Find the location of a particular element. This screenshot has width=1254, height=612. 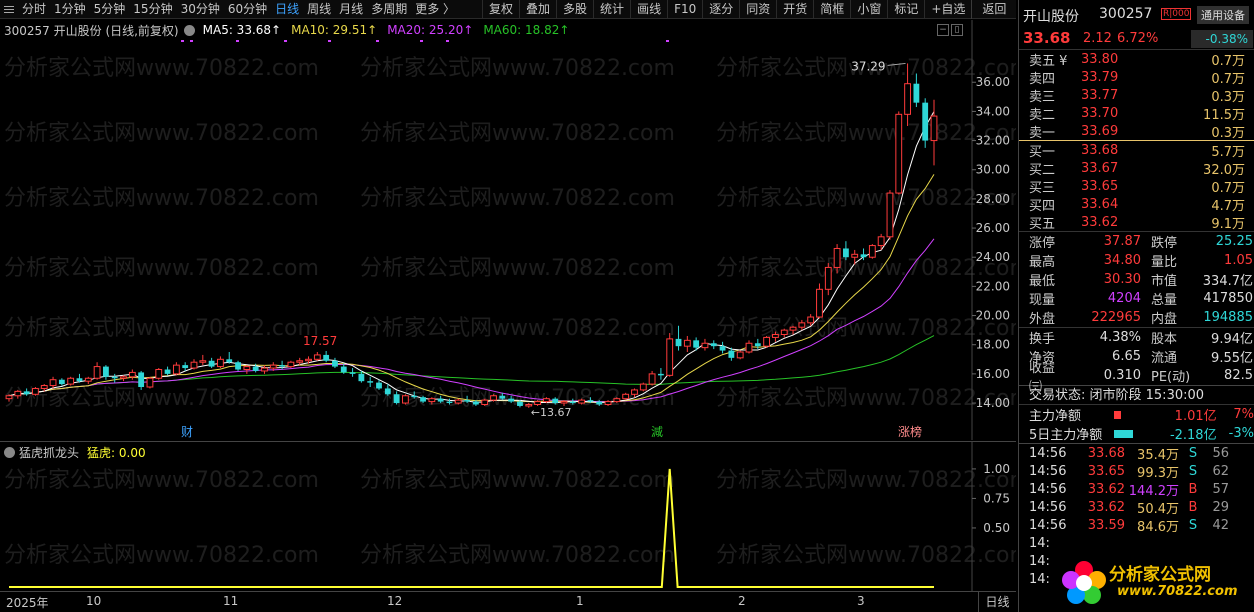

tool-button: 标记 is located at coordinates (905, 9).